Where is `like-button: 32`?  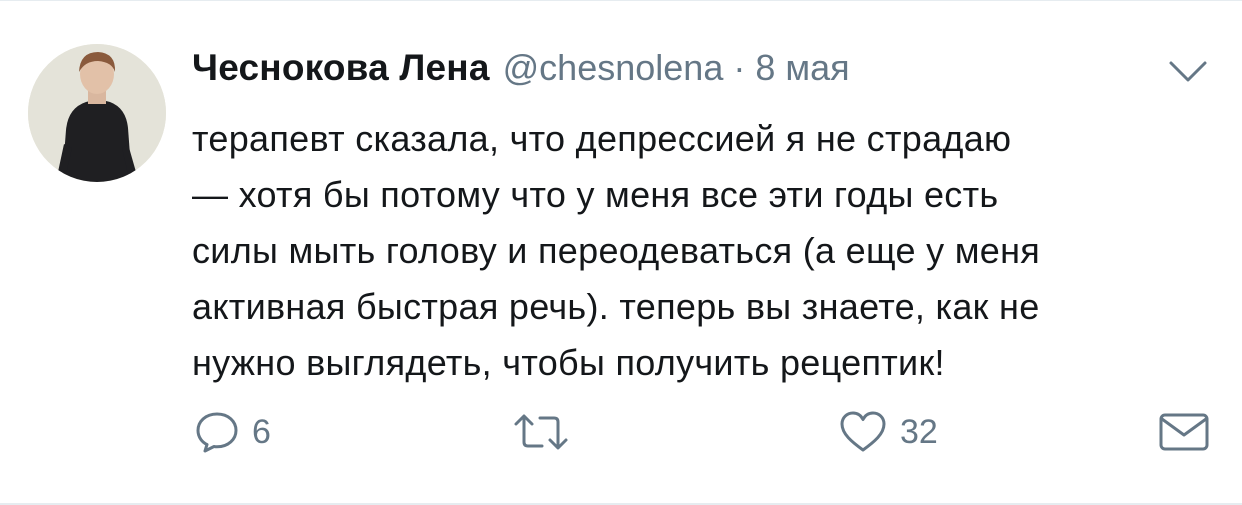 like-button: 32 is located at coordinates (888, 432).